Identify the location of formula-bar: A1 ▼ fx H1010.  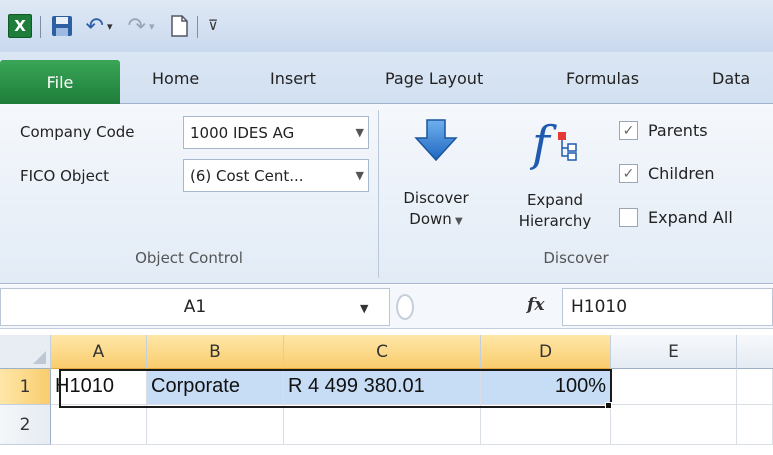
(386, 307).